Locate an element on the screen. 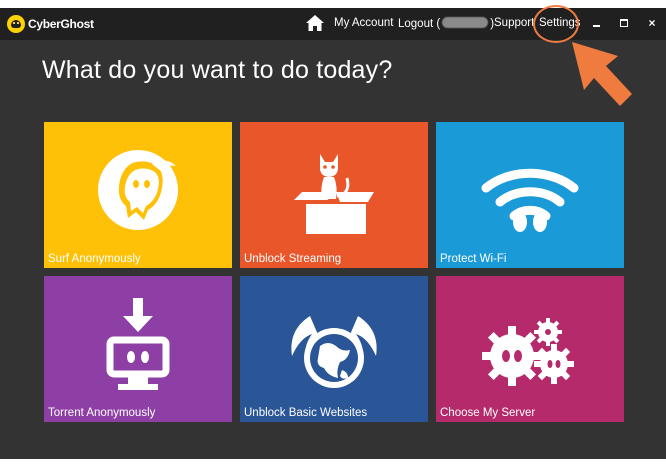  app-logo: CyberGhost is located at coordinates (50, 24).